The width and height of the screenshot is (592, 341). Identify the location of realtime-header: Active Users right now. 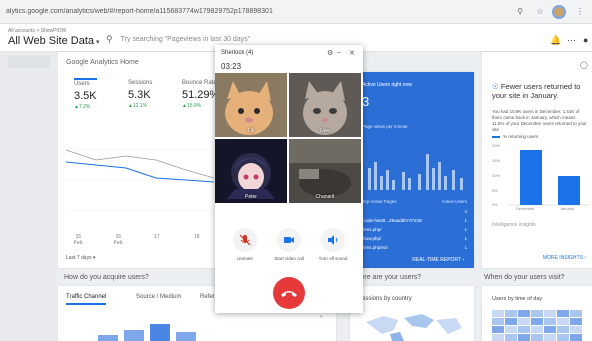
(387, 85).